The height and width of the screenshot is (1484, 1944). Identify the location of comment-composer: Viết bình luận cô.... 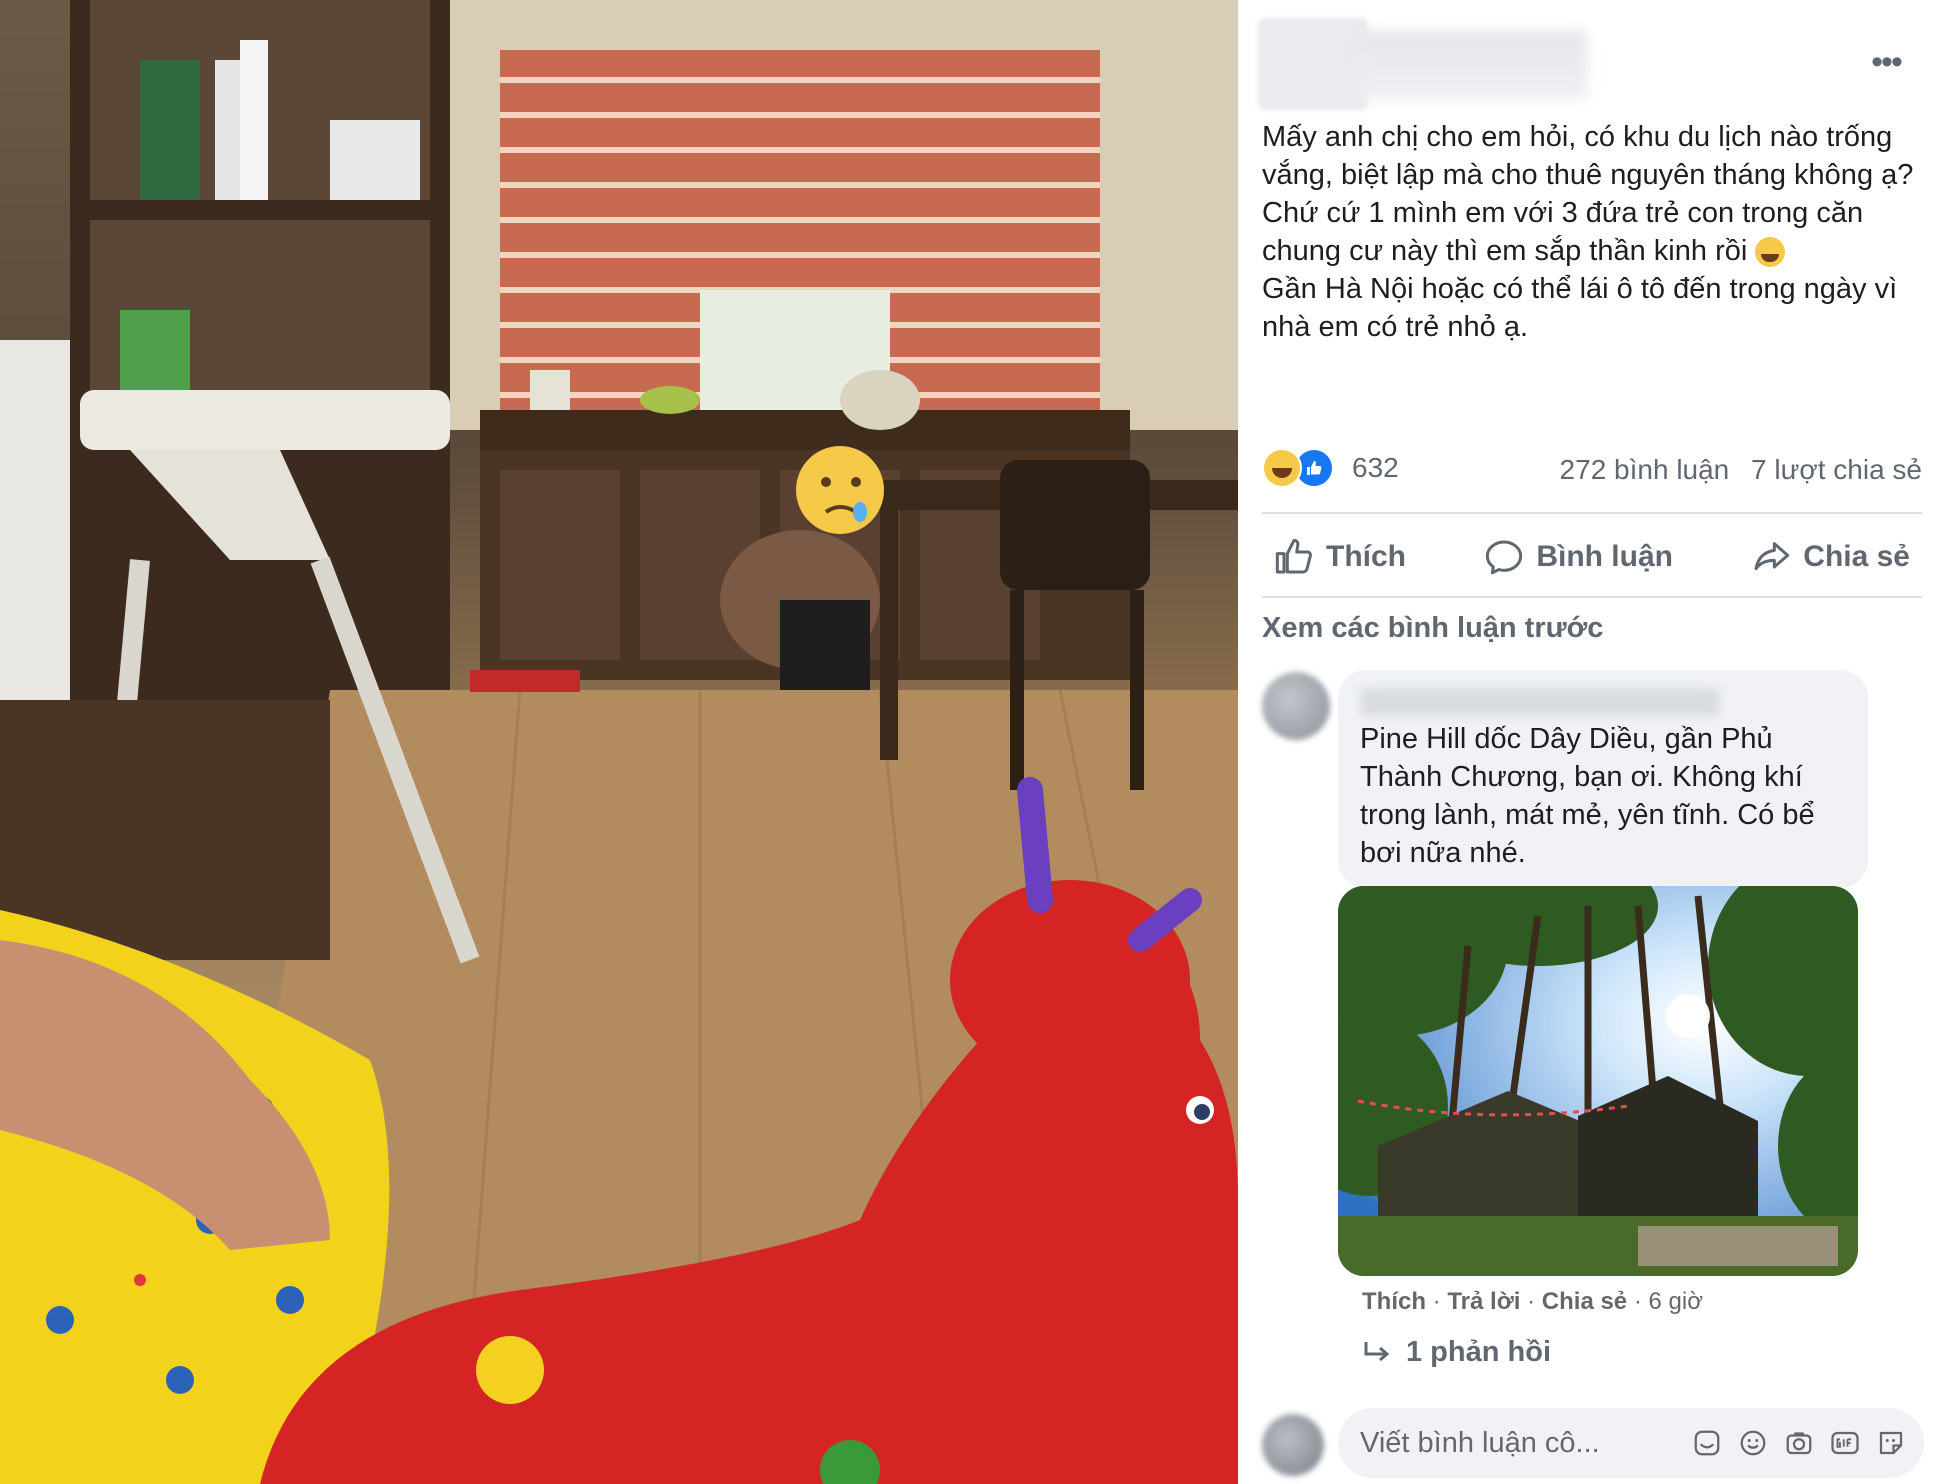
(1631, 1443).